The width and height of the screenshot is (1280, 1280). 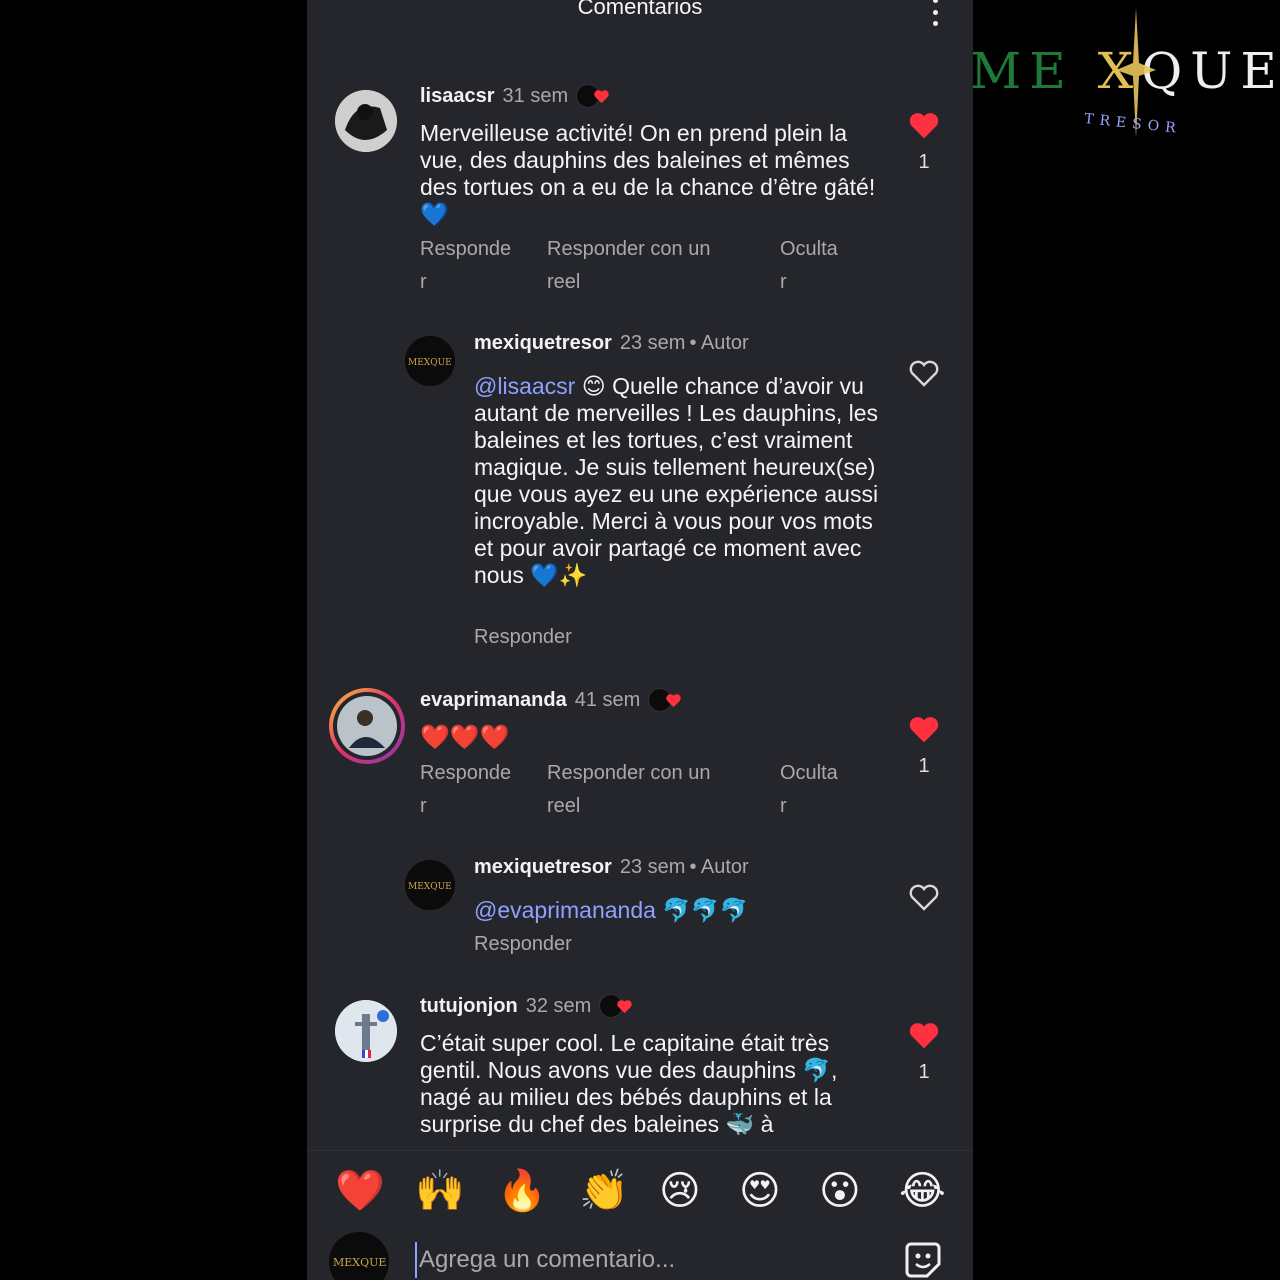 What do you see at coordinates (923, 1260) in the screenshot?
I see `sticker-icon` at bounding box center [923, 1260].